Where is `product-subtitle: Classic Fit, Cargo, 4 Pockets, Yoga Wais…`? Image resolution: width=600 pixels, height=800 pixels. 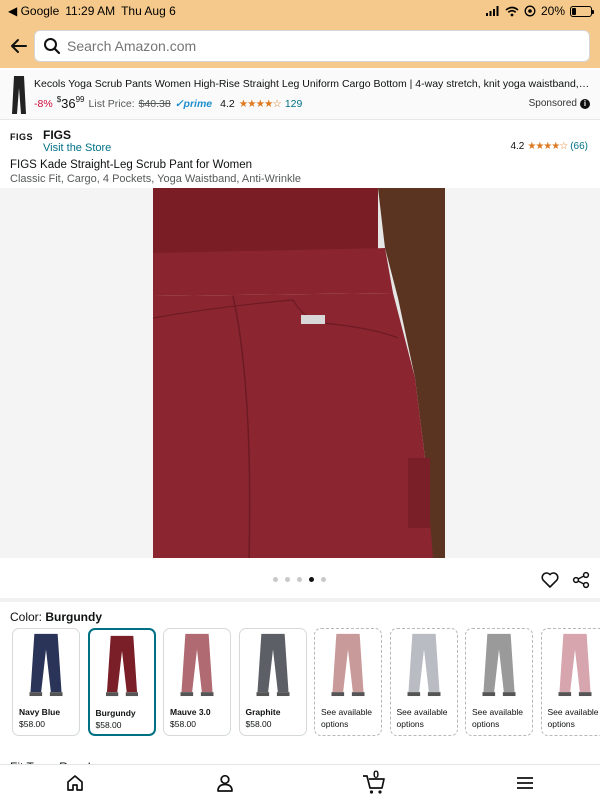 product-subtitle: Classic Fit, Cargo, 4 Pockets, Yoga Wais… is located at coordinates (156, 179).